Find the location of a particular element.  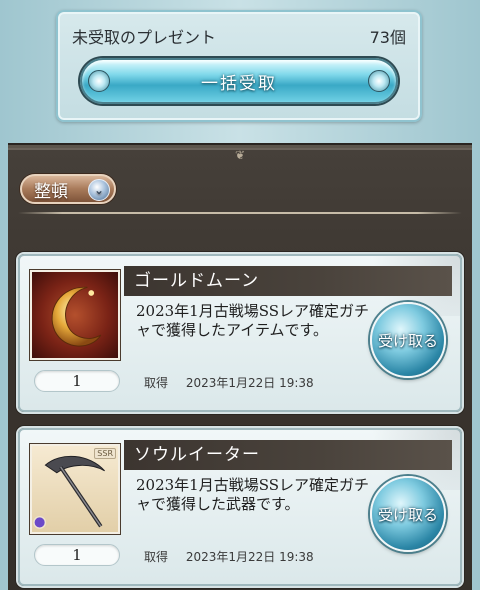

divider is located at coordinates (240, 213).